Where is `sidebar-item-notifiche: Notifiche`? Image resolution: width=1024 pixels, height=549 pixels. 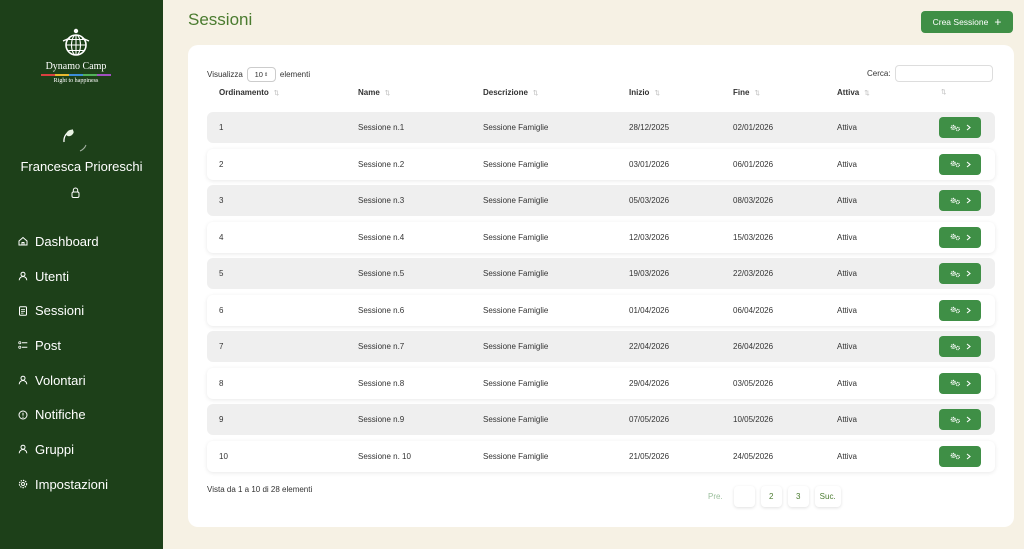
sidebar-item-notifiche: Notifiche is located at coordinates (81, 414).